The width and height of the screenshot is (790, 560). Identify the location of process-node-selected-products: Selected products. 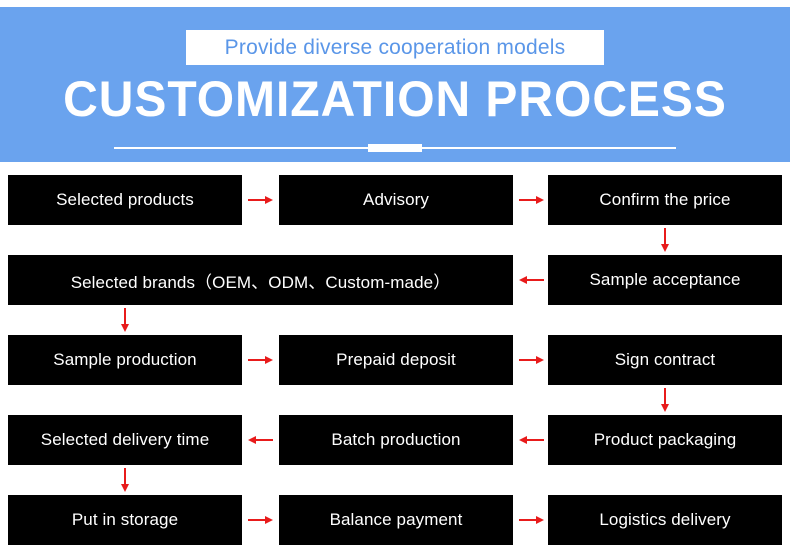
(125, 200).